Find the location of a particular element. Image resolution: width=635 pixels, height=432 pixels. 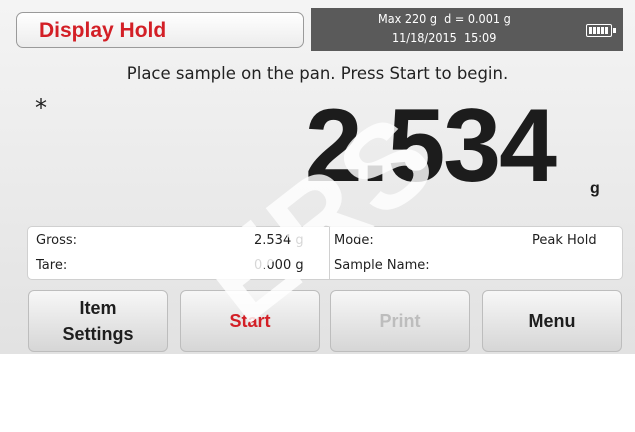

weight-unit: g is located at coordinates (595, 188).